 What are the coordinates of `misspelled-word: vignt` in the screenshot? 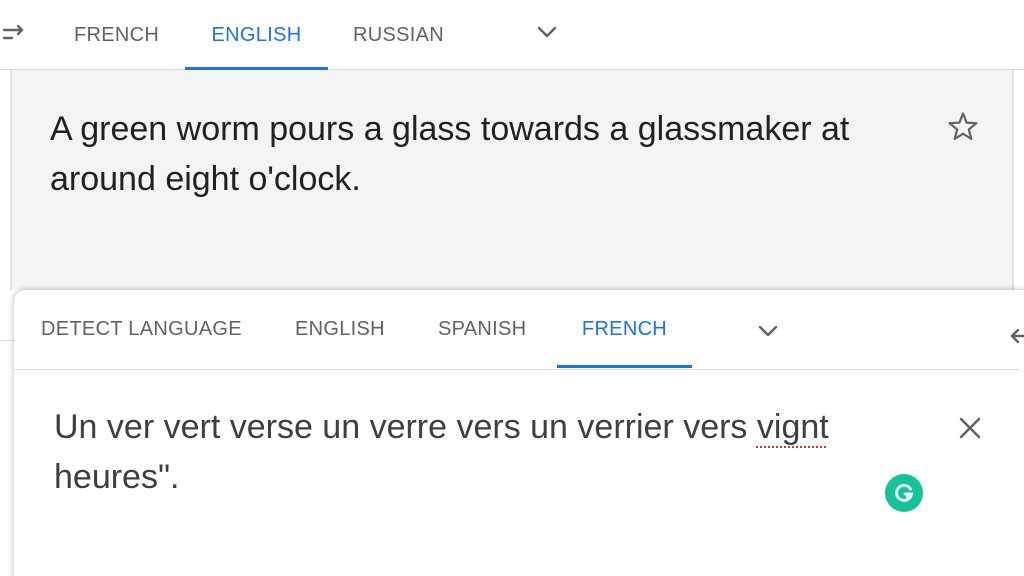 It's located at (793, 427).